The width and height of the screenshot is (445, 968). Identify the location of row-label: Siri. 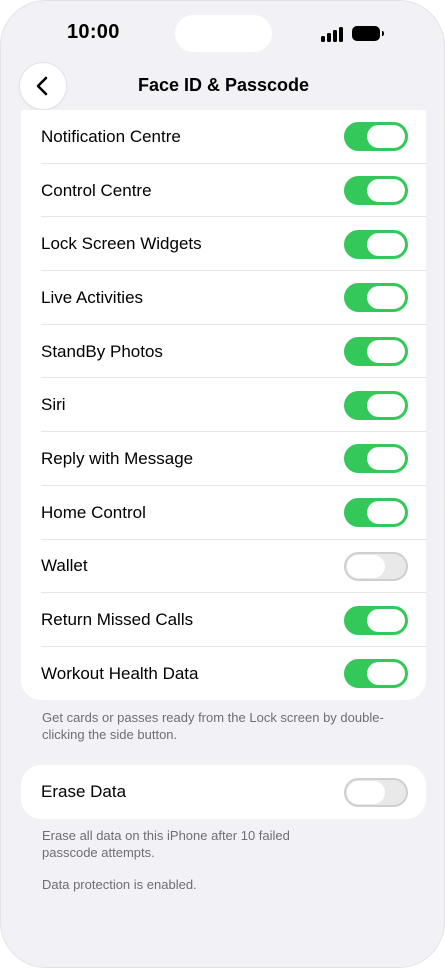
(53, 405).